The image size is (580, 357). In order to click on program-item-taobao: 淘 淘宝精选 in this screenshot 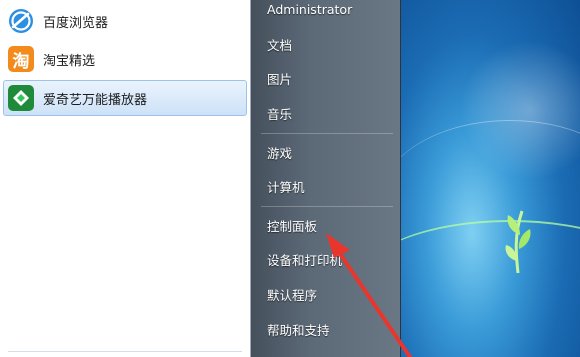, I will do `click(125, 59)`.